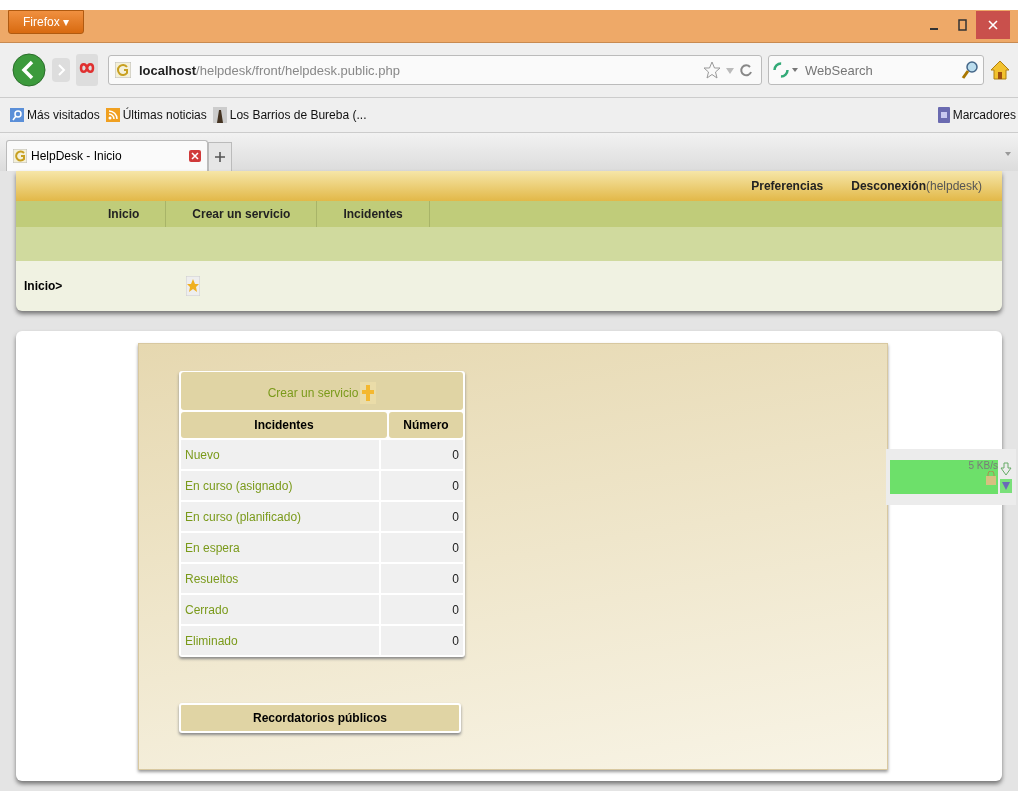 This screenshot has height=791, width=1018. What do you see at coordinates (983, 465) in the screenshot?
I see `speed-reading: 5 KB/s` at bounding box center [983, 465].